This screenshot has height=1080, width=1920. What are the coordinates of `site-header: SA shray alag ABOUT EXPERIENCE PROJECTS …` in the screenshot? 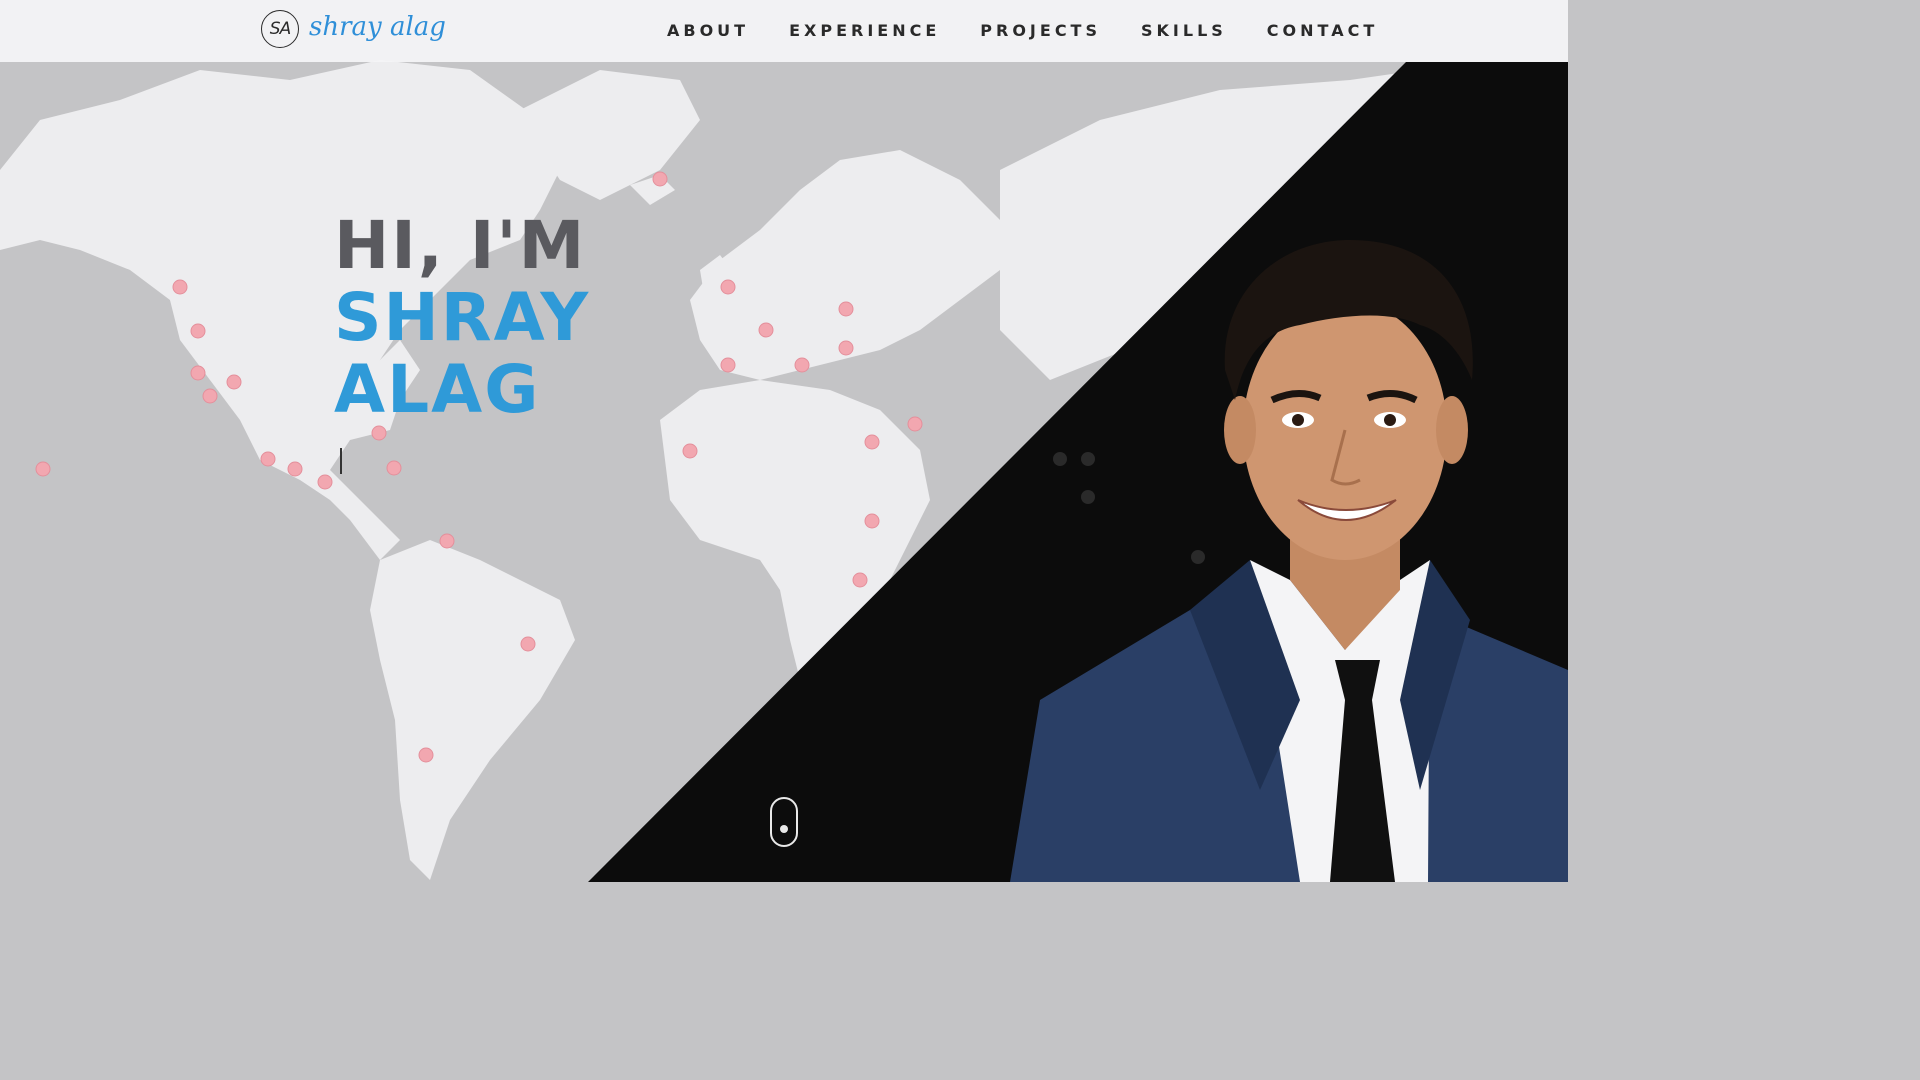 It's located at (784, 31).